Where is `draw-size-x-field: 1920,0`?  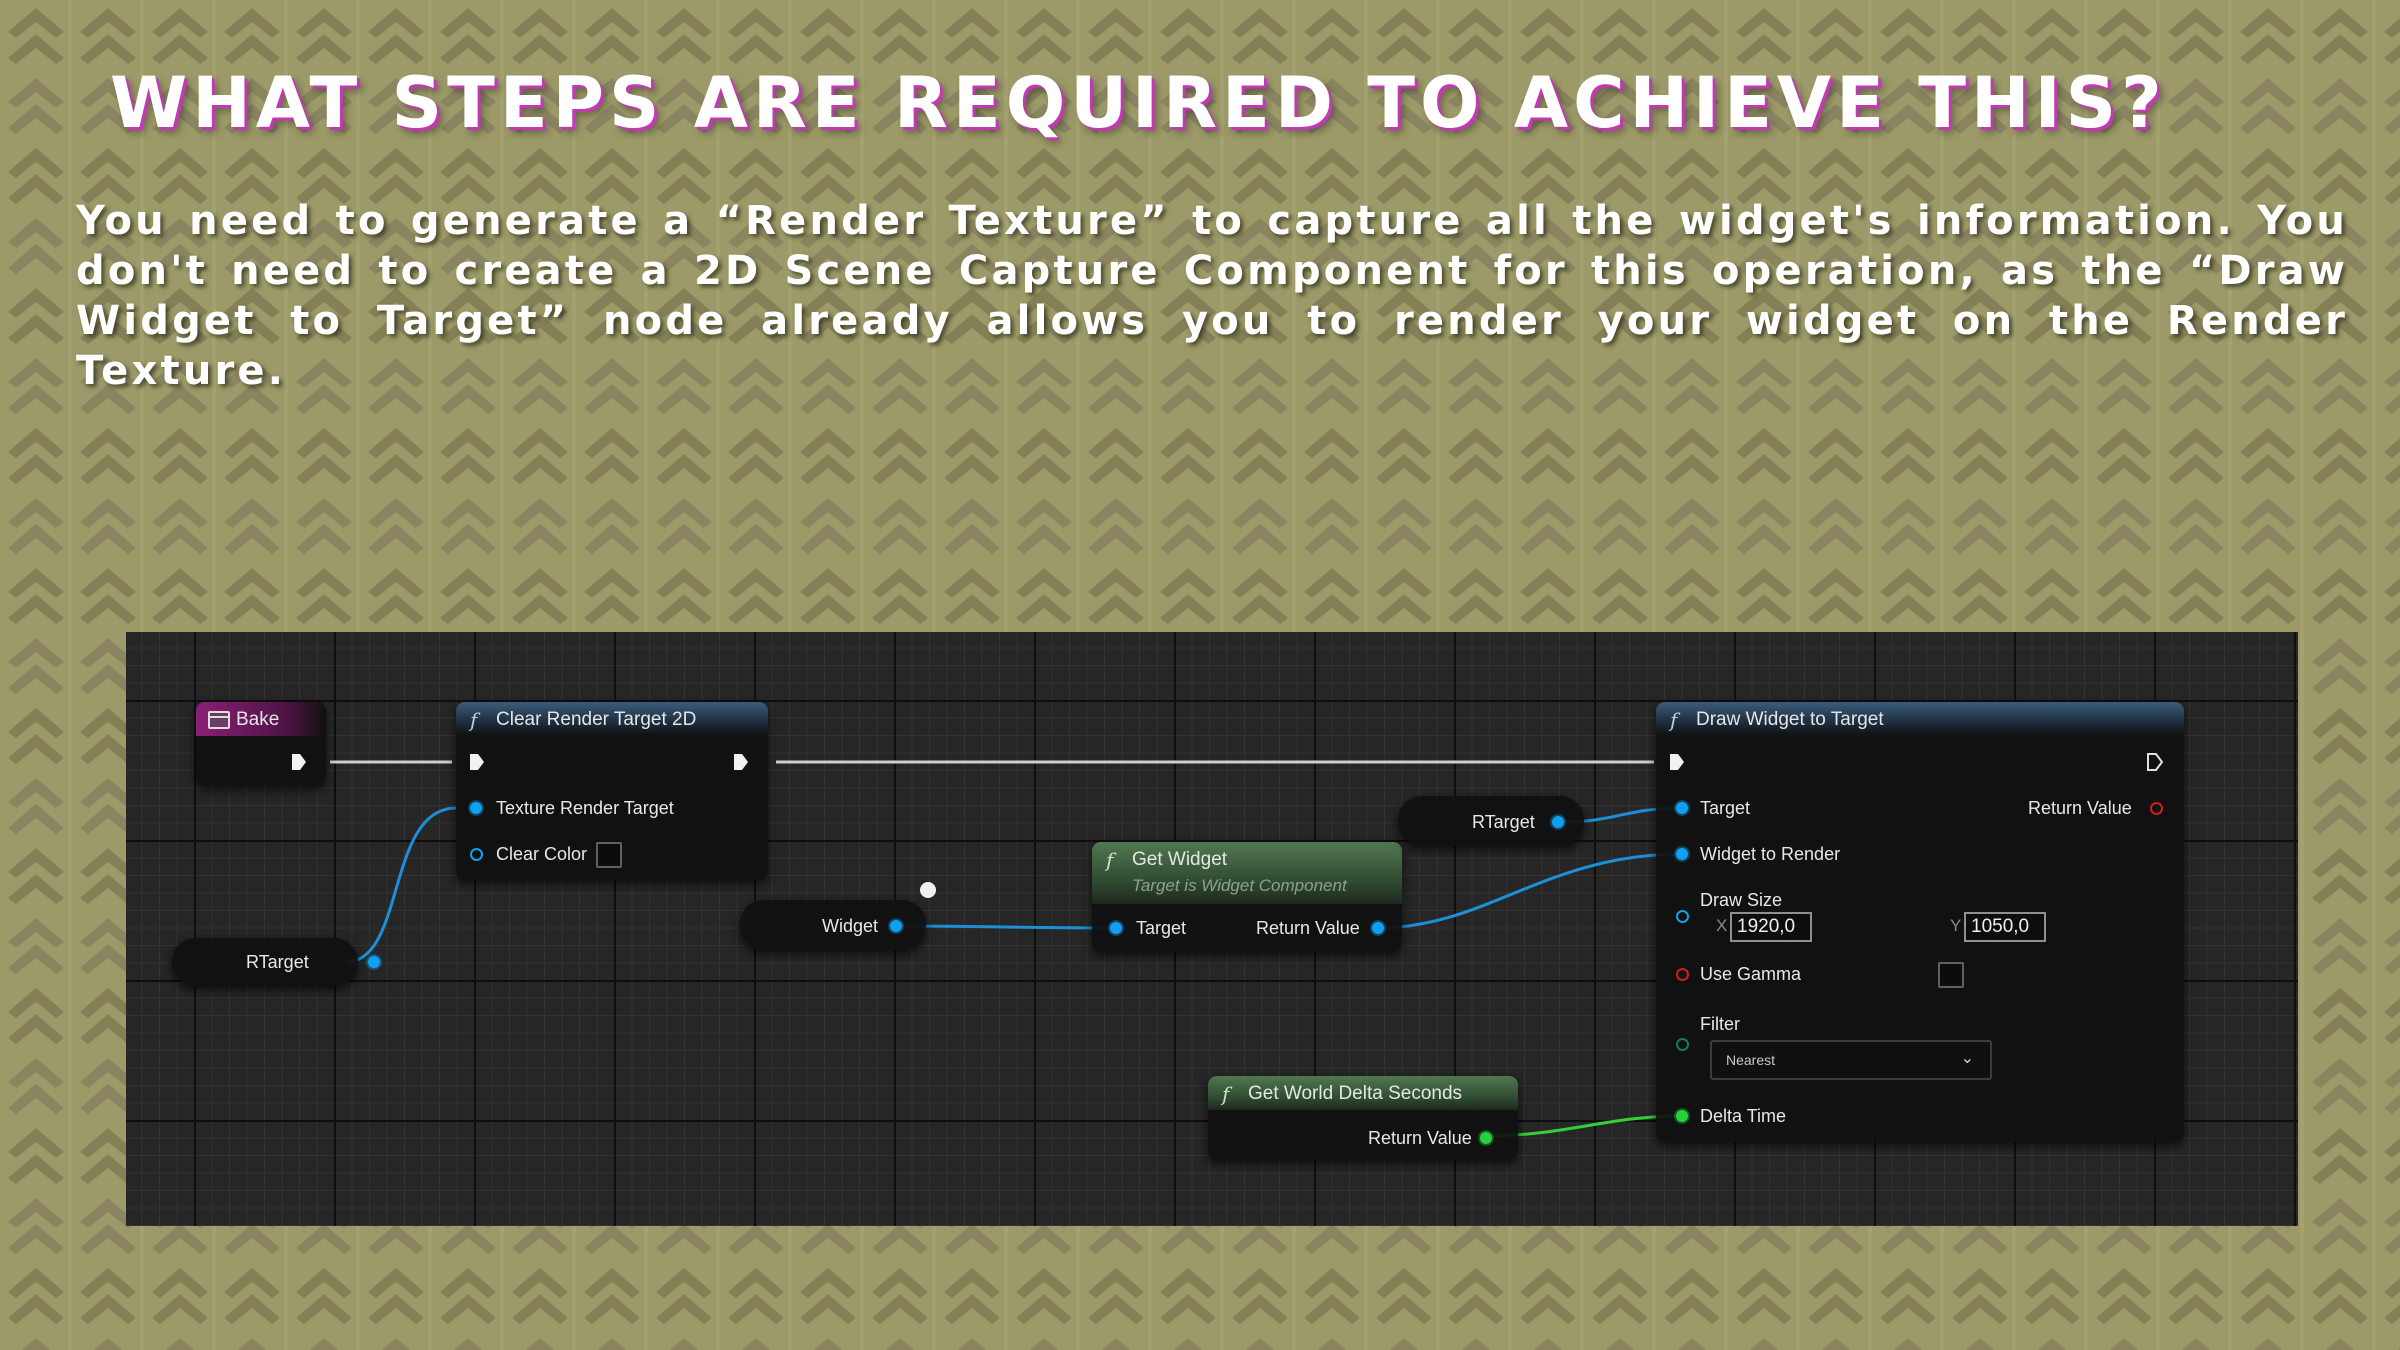 draw-size-x-field: 1920,0 is located at coordinates (1771, 927).